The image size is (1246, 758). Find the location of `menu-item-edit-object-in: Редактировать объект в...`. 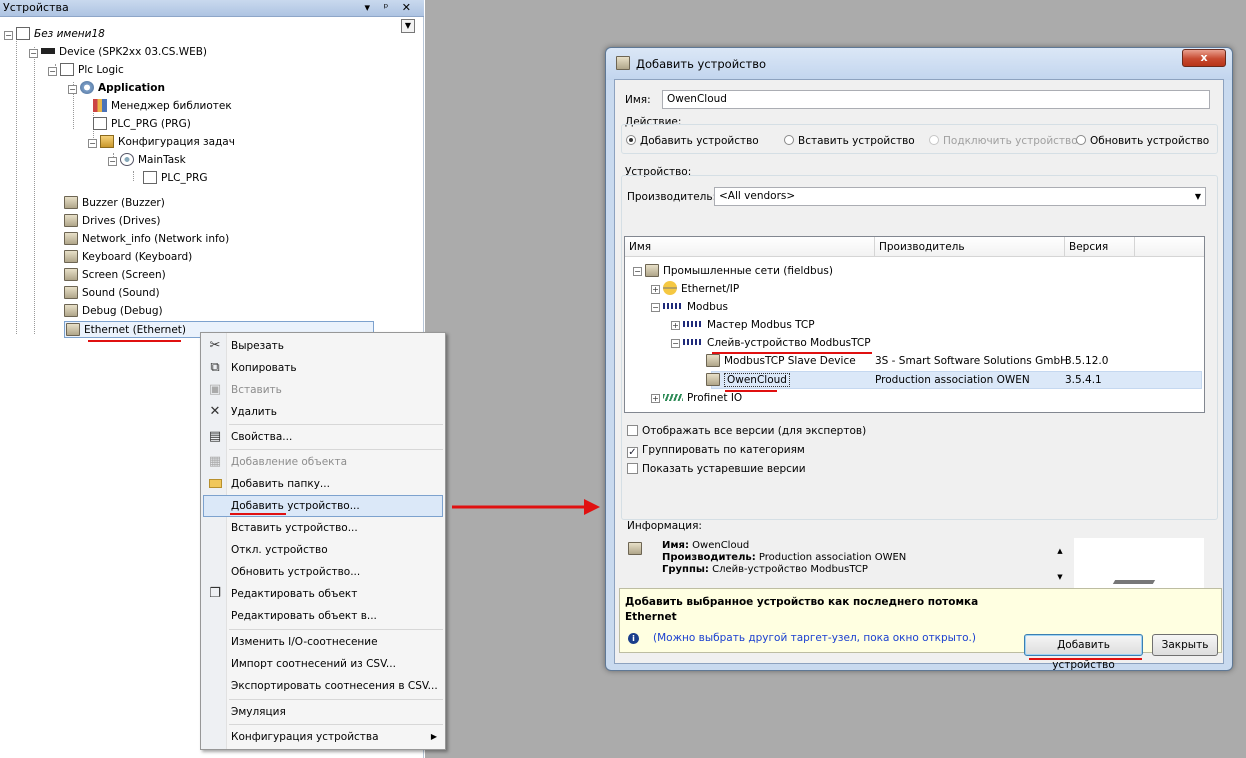

menu-item-edit-object-in: Редактировать объект в... is located at coordinates (323, 616).